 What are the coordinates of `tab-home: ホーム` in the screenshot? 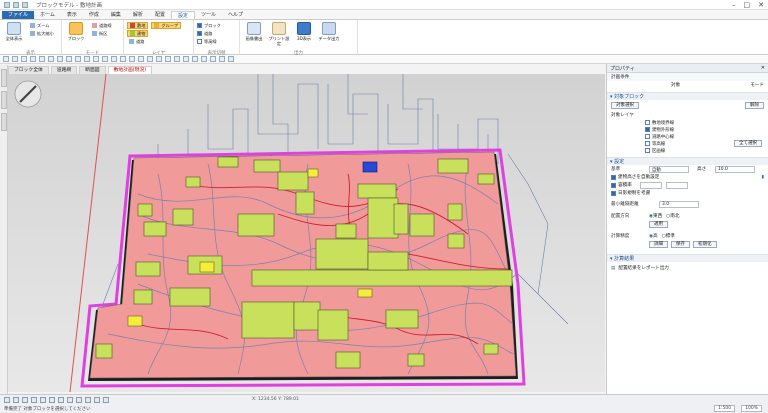 It's located at (47, 15).